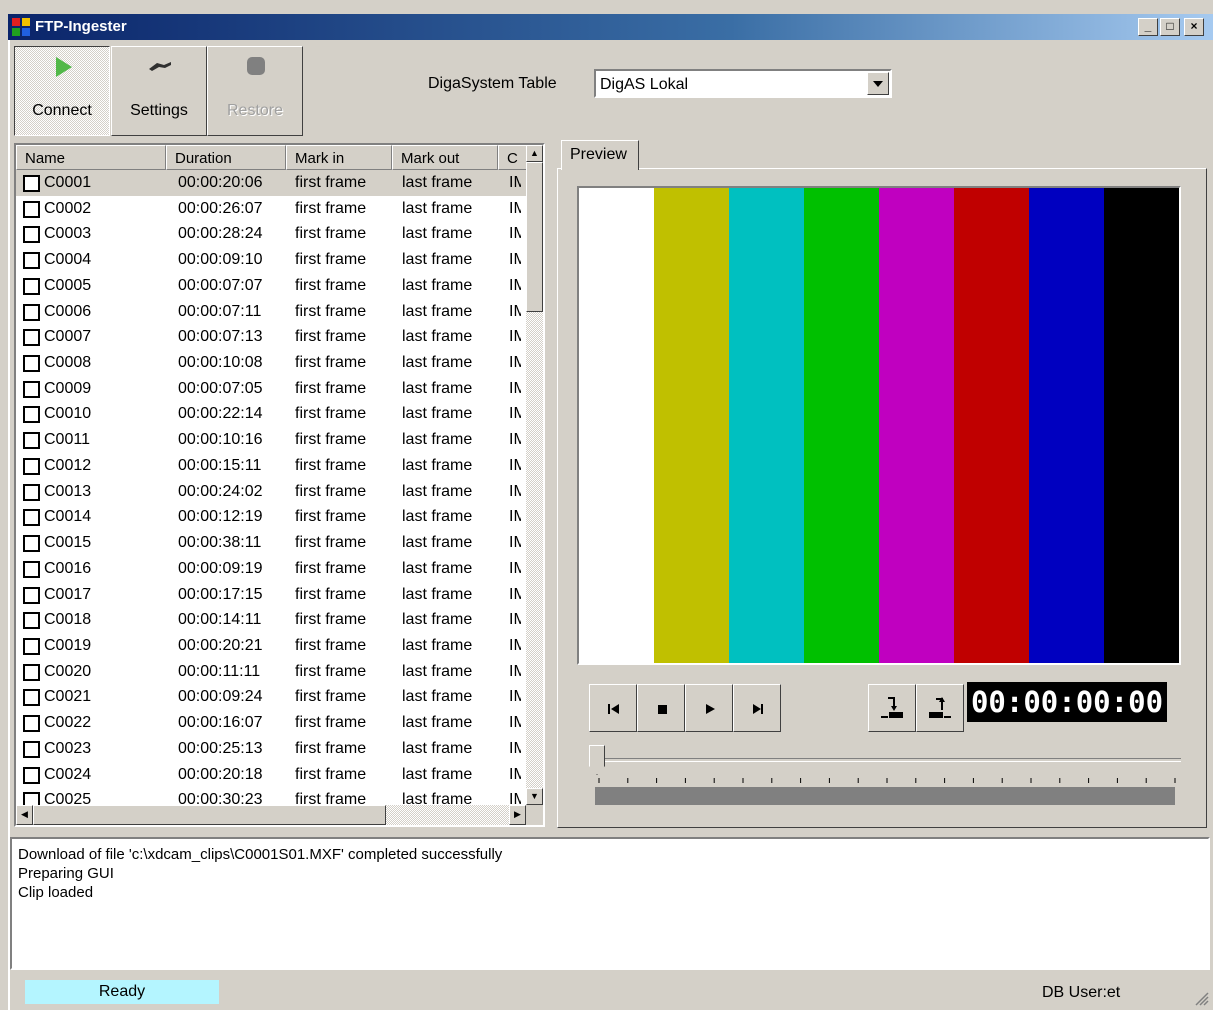  Describe the element at coordinates (271, 414) in the screenshot. I see `clip-row: C0010 00:00:22:14 first frame last frame IM` at that location.